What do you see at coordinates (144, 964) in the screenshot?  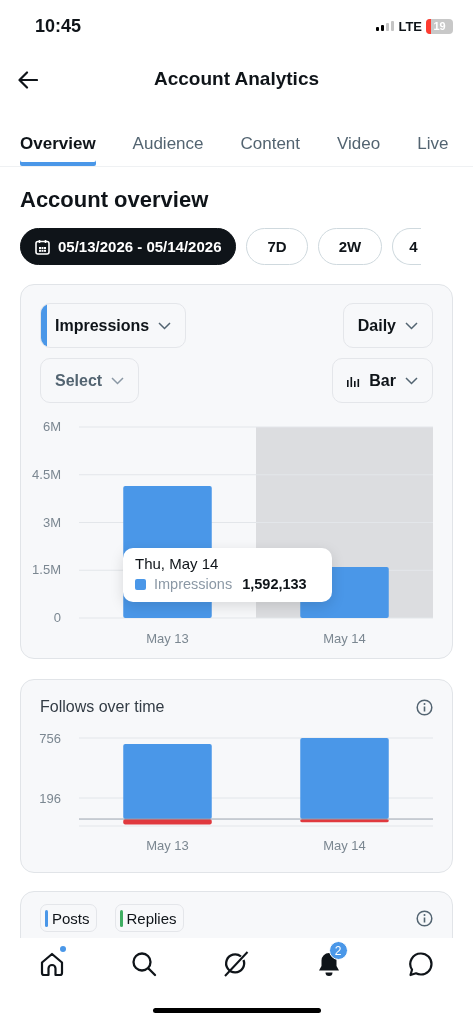 I see `search-icon` at bounding box center [144, 964].